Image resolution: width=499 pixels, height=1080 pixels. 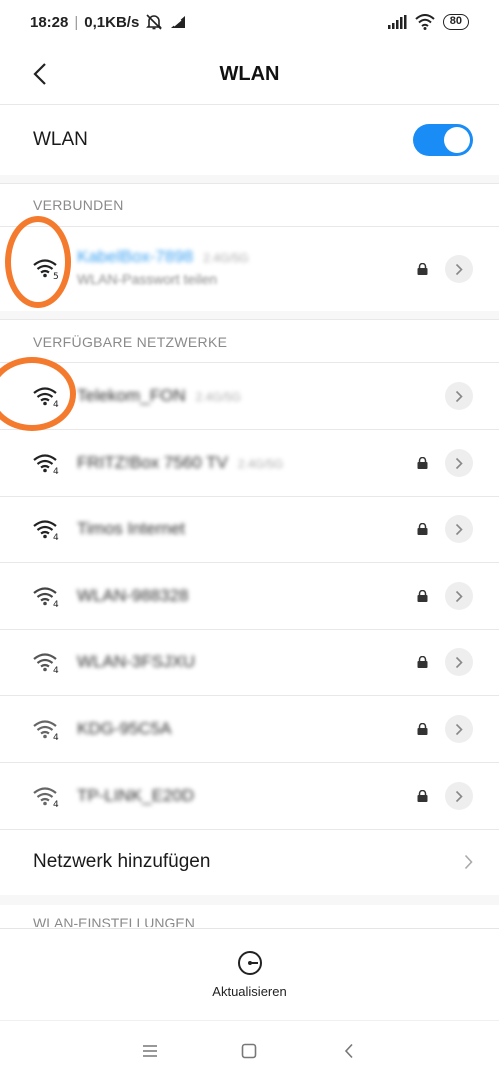 I want to click on nav-menu-button, so click(x=150, y=1051).